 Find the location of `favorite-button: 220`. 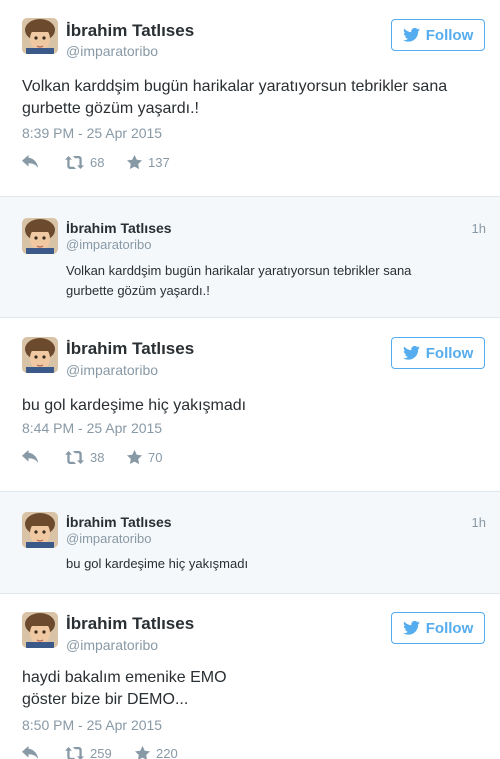

favorite-button: 220 is located at coordinates (156, 752).